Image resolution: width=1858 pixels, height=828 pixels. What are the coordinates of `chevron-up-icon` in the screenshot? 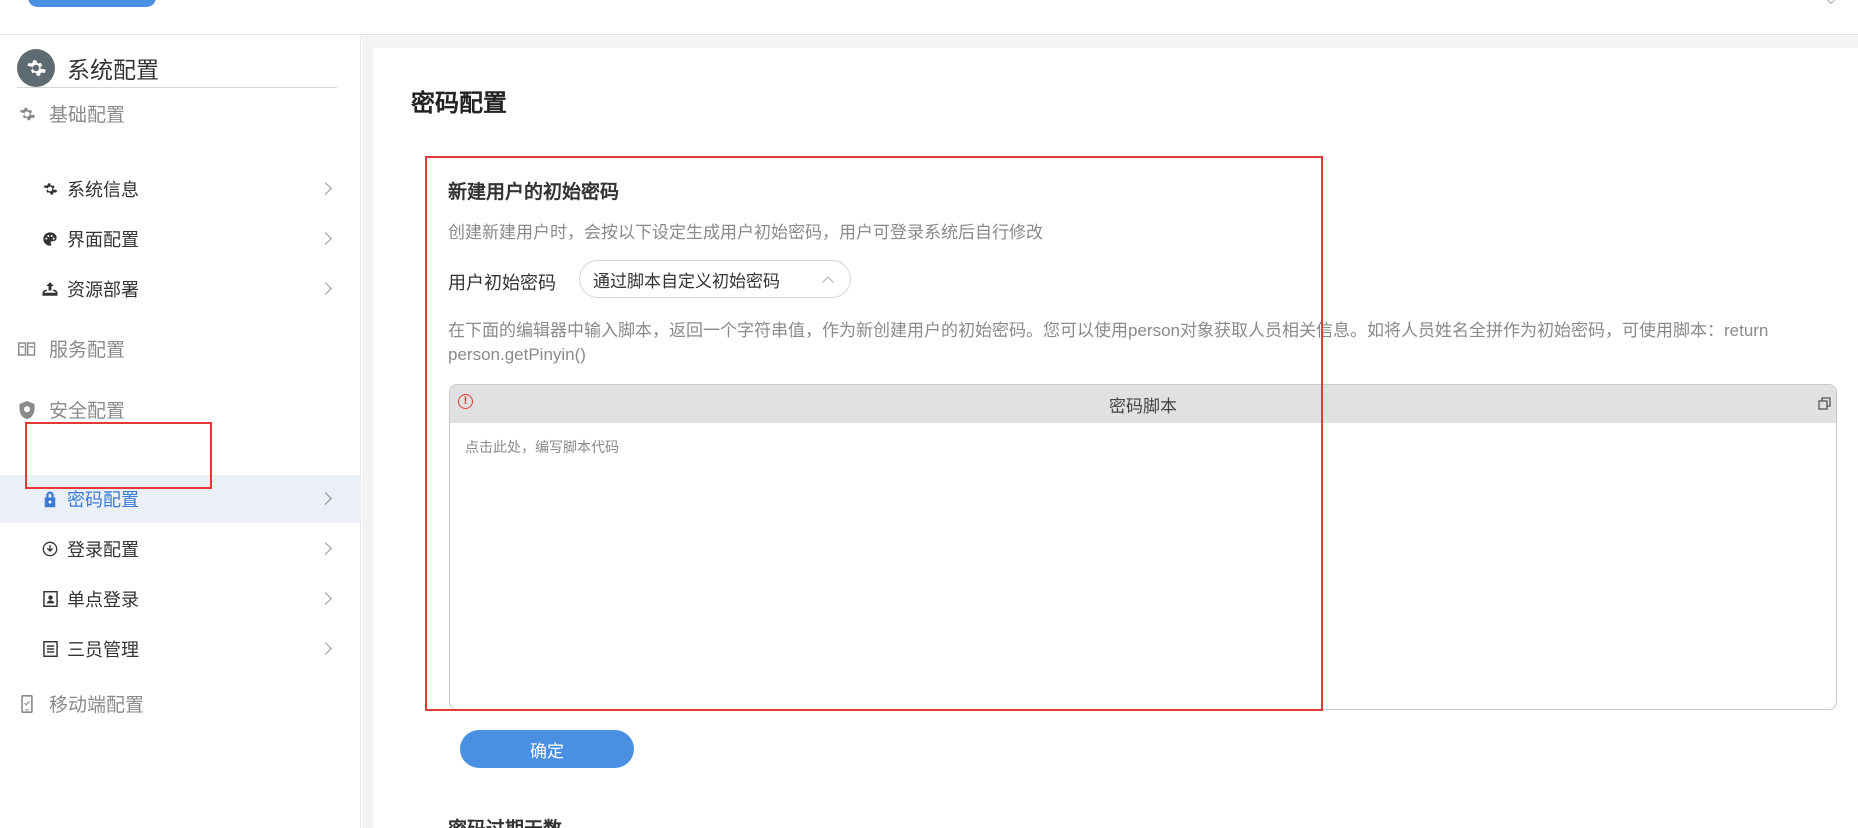 It's located at (828, 282).